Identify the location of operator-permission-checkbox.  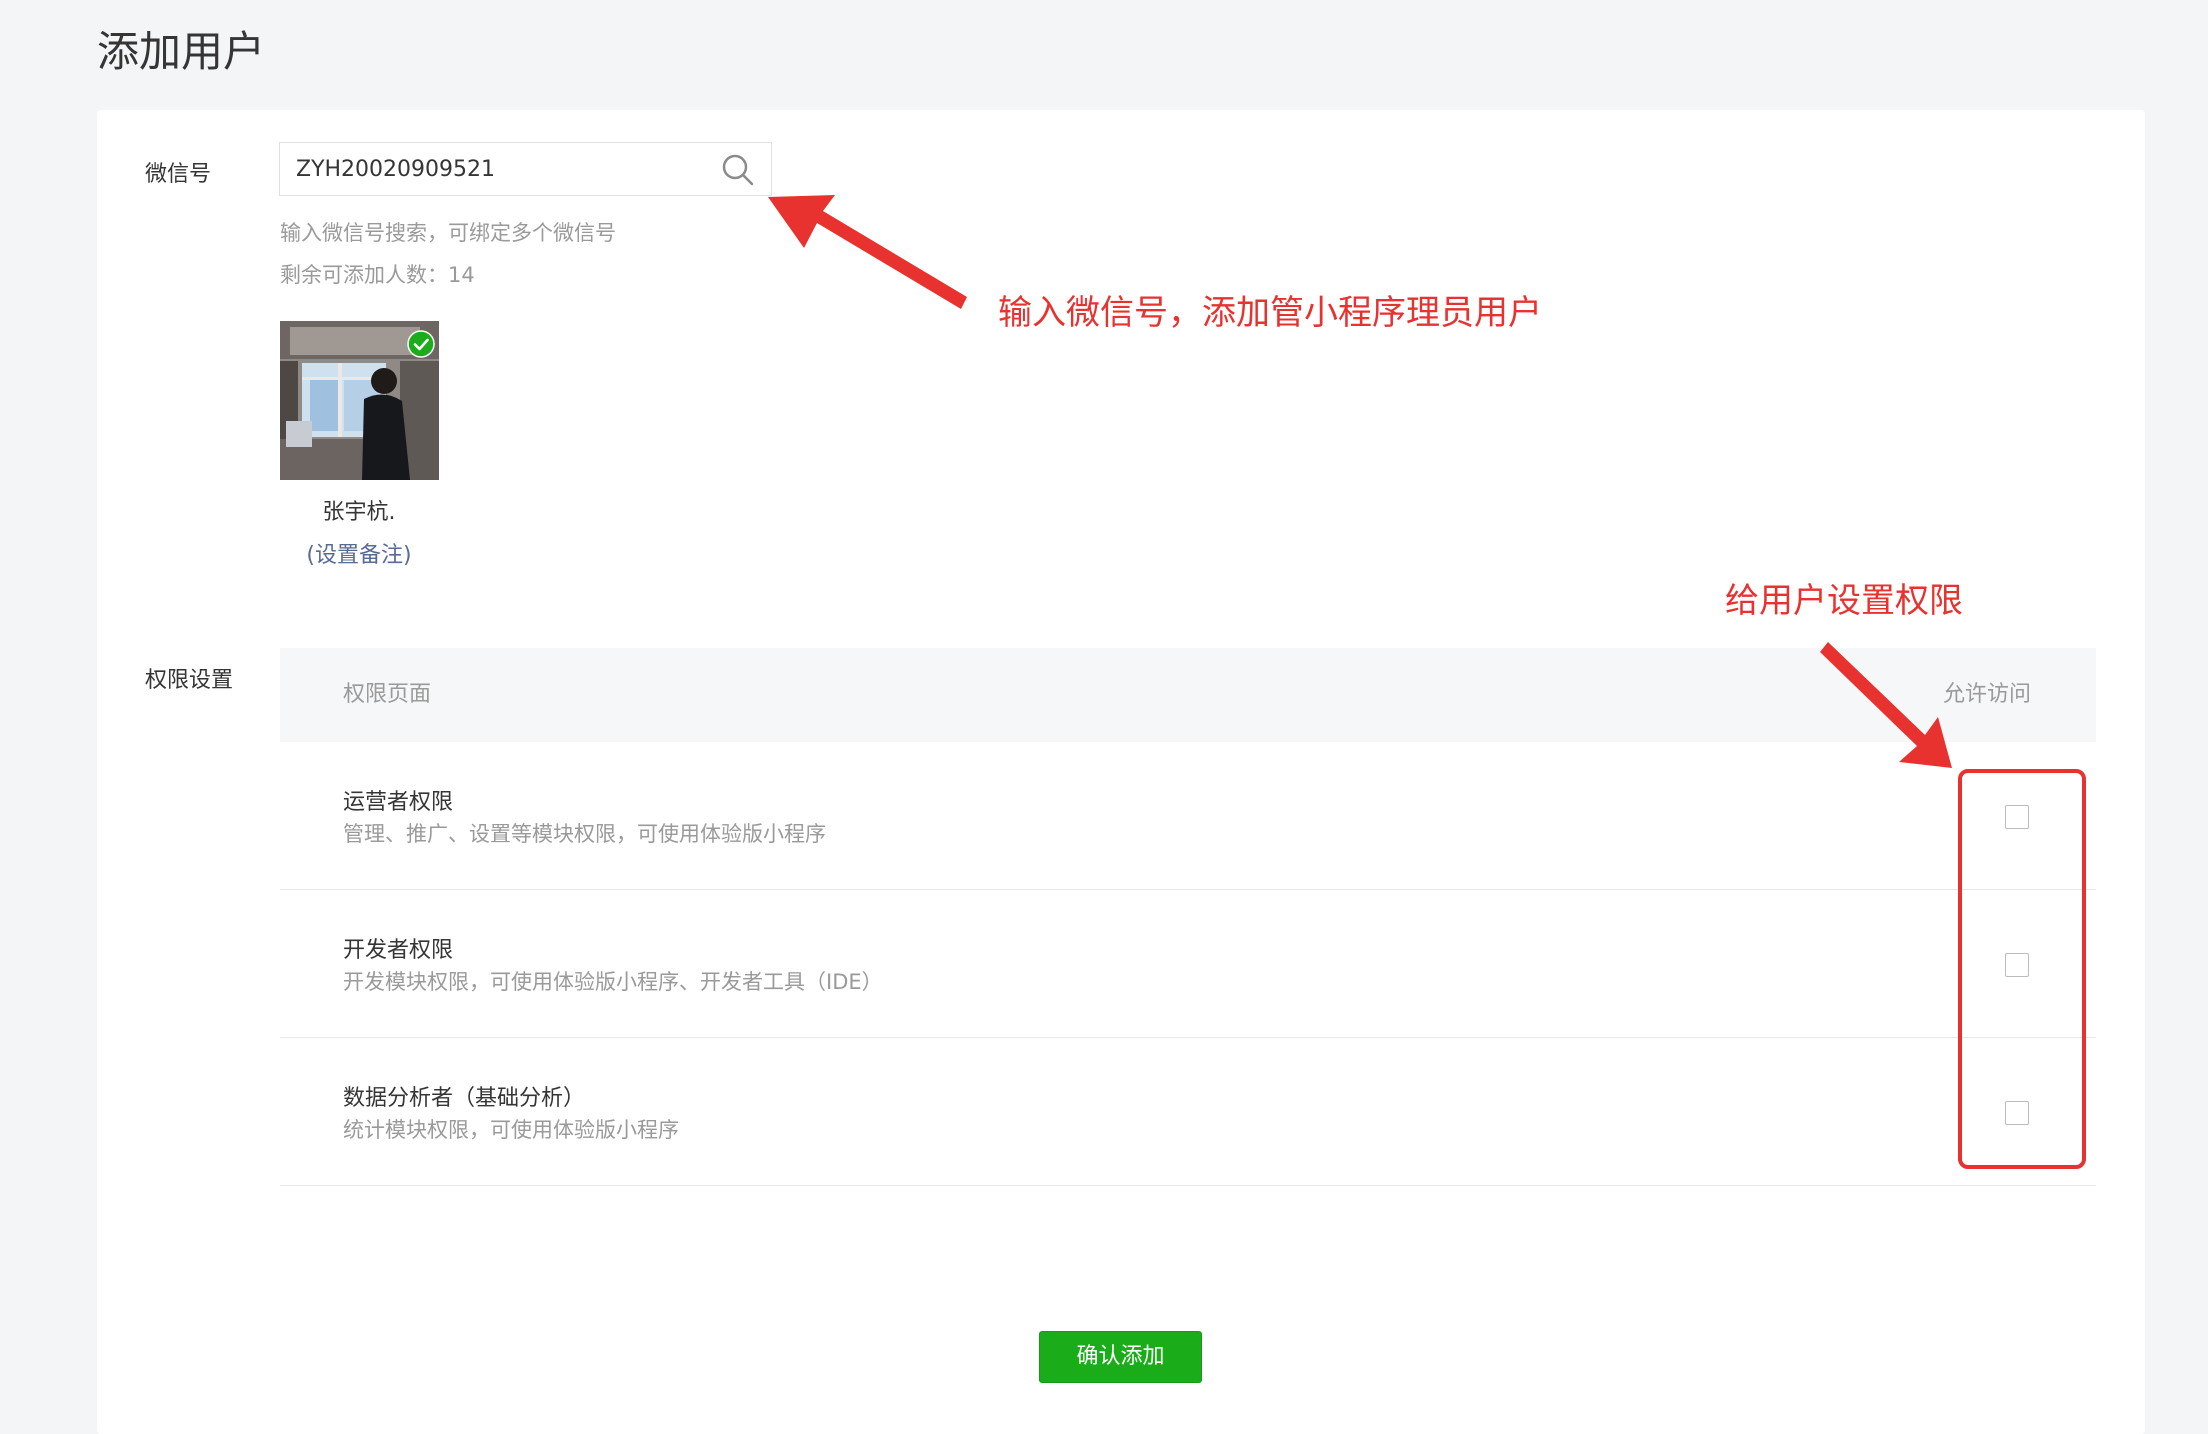
(2017, 817).